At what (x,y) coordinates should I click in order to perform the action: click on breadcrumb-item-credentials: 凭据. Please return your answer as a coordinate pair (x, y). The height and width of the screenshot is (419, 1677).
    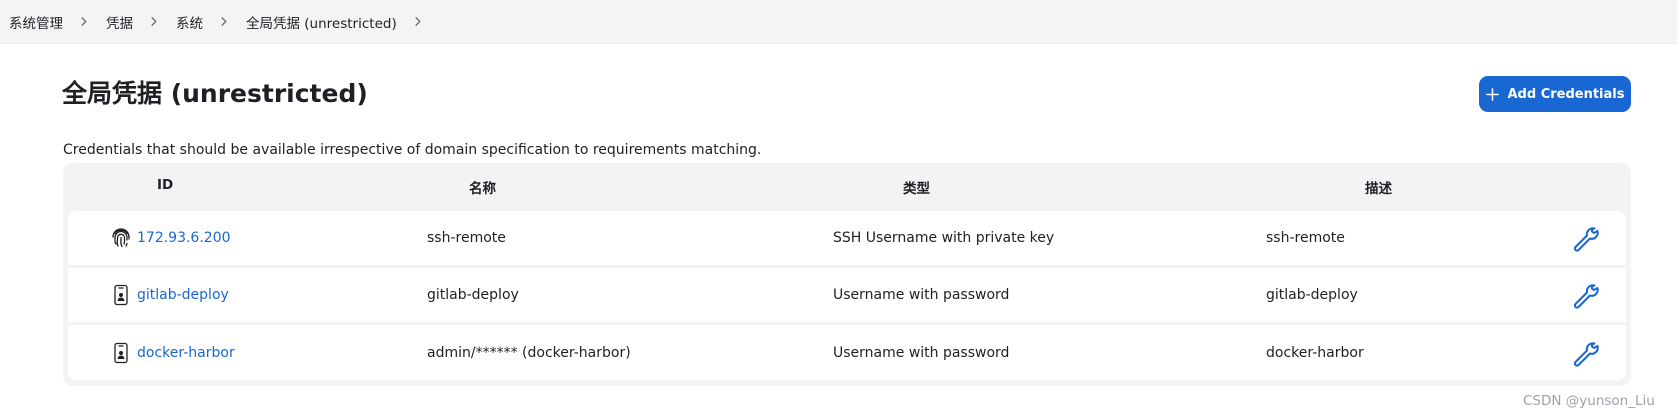
    Looking at the image, I should click on (119, 22).